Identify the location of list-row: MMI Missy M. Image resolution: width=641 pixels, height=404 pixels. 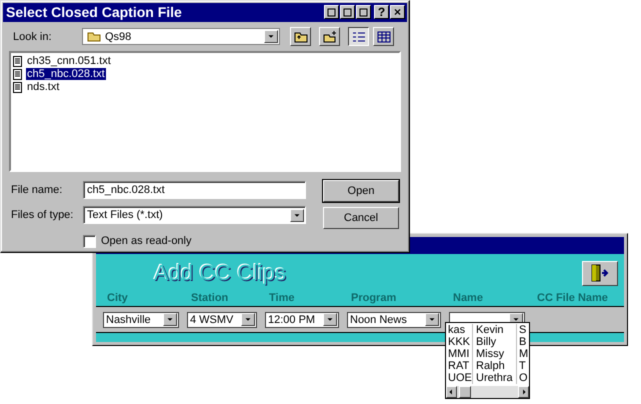
(487, 354).